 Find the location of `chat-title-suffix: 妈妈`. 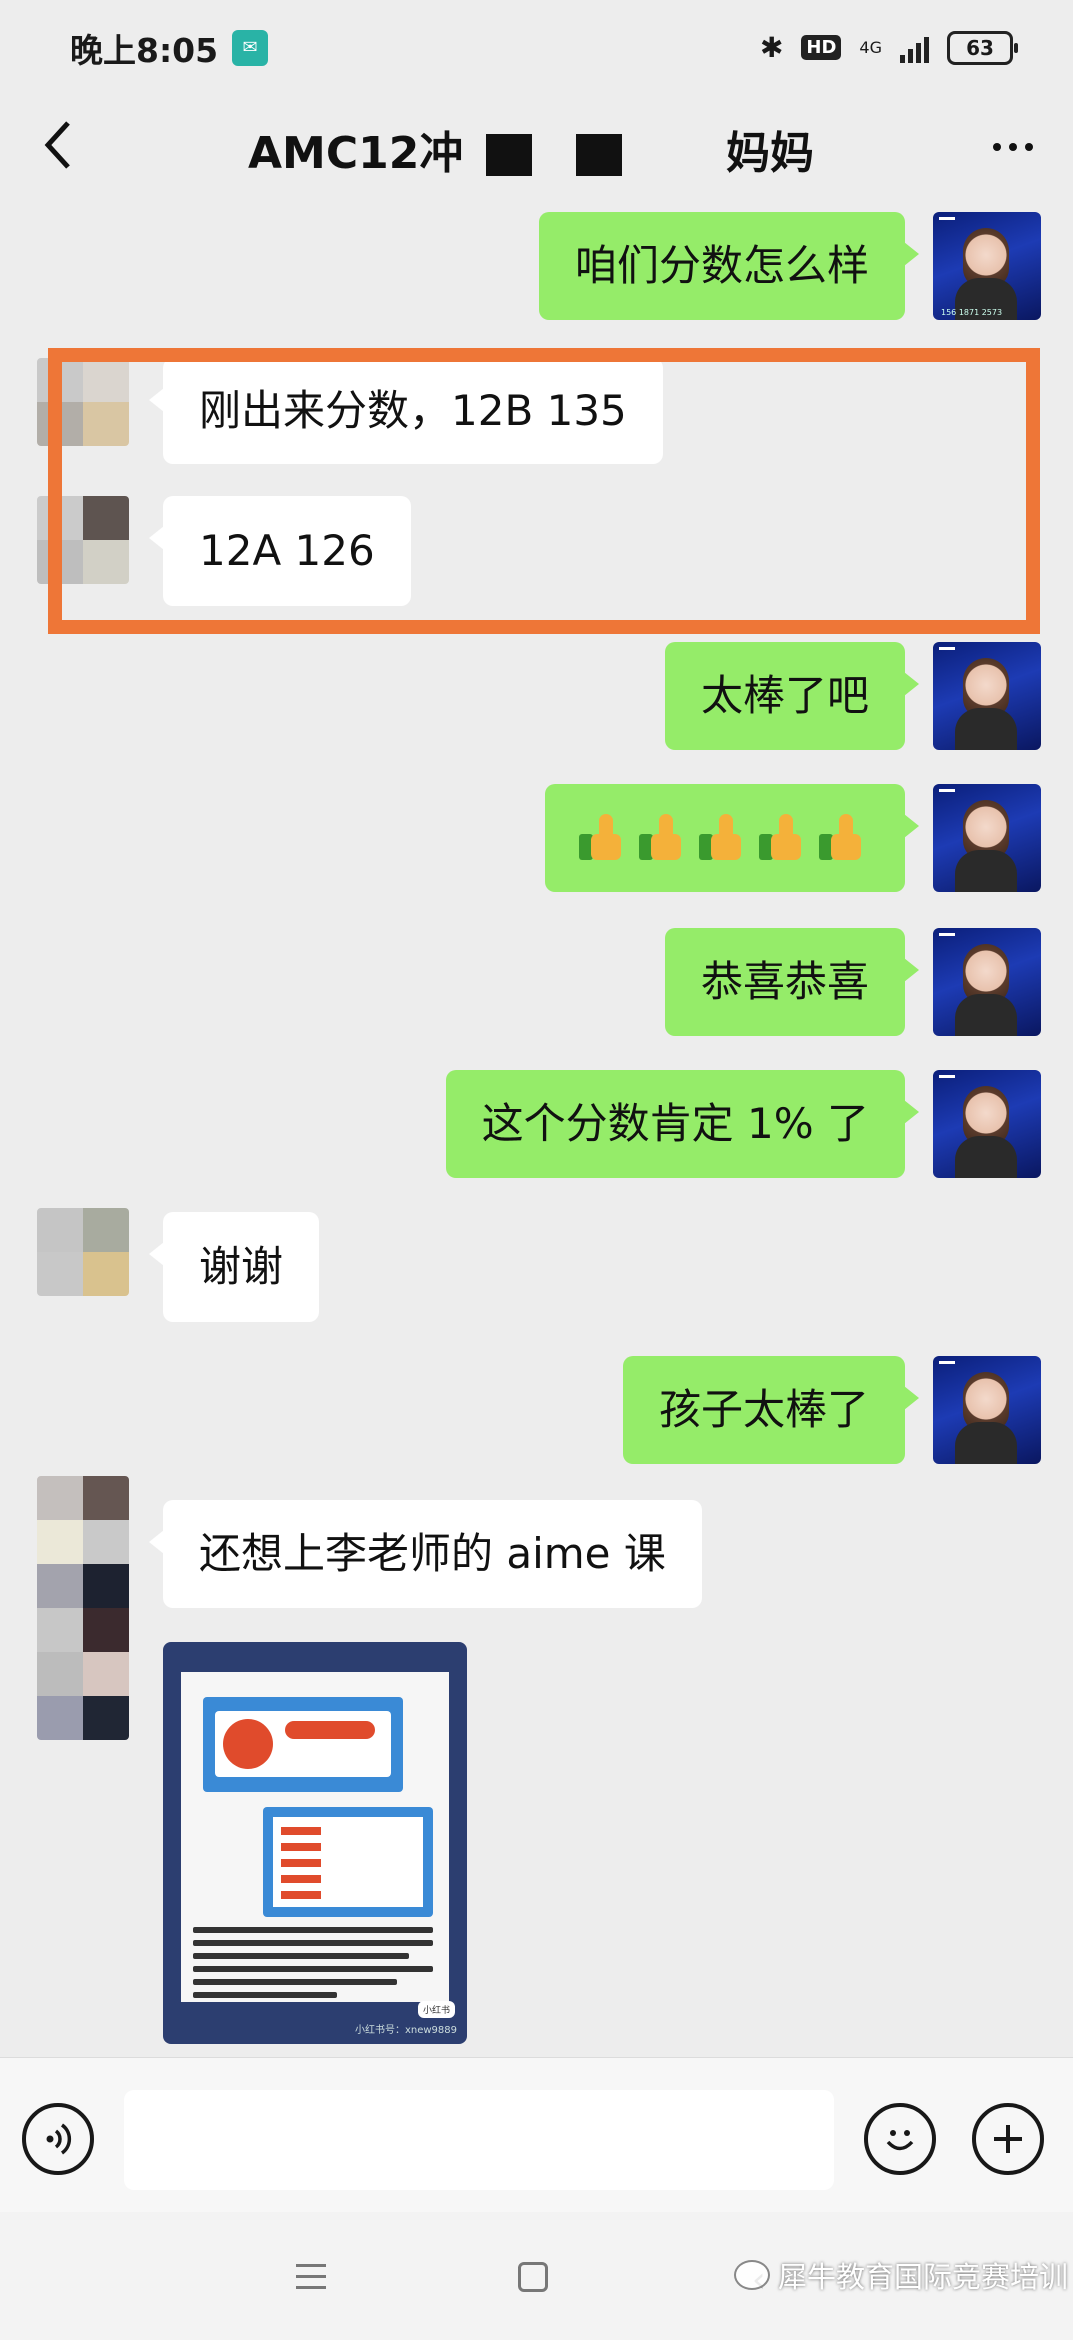

chat-title-suffix: 妈妈 is located at coordinates (770, 153).